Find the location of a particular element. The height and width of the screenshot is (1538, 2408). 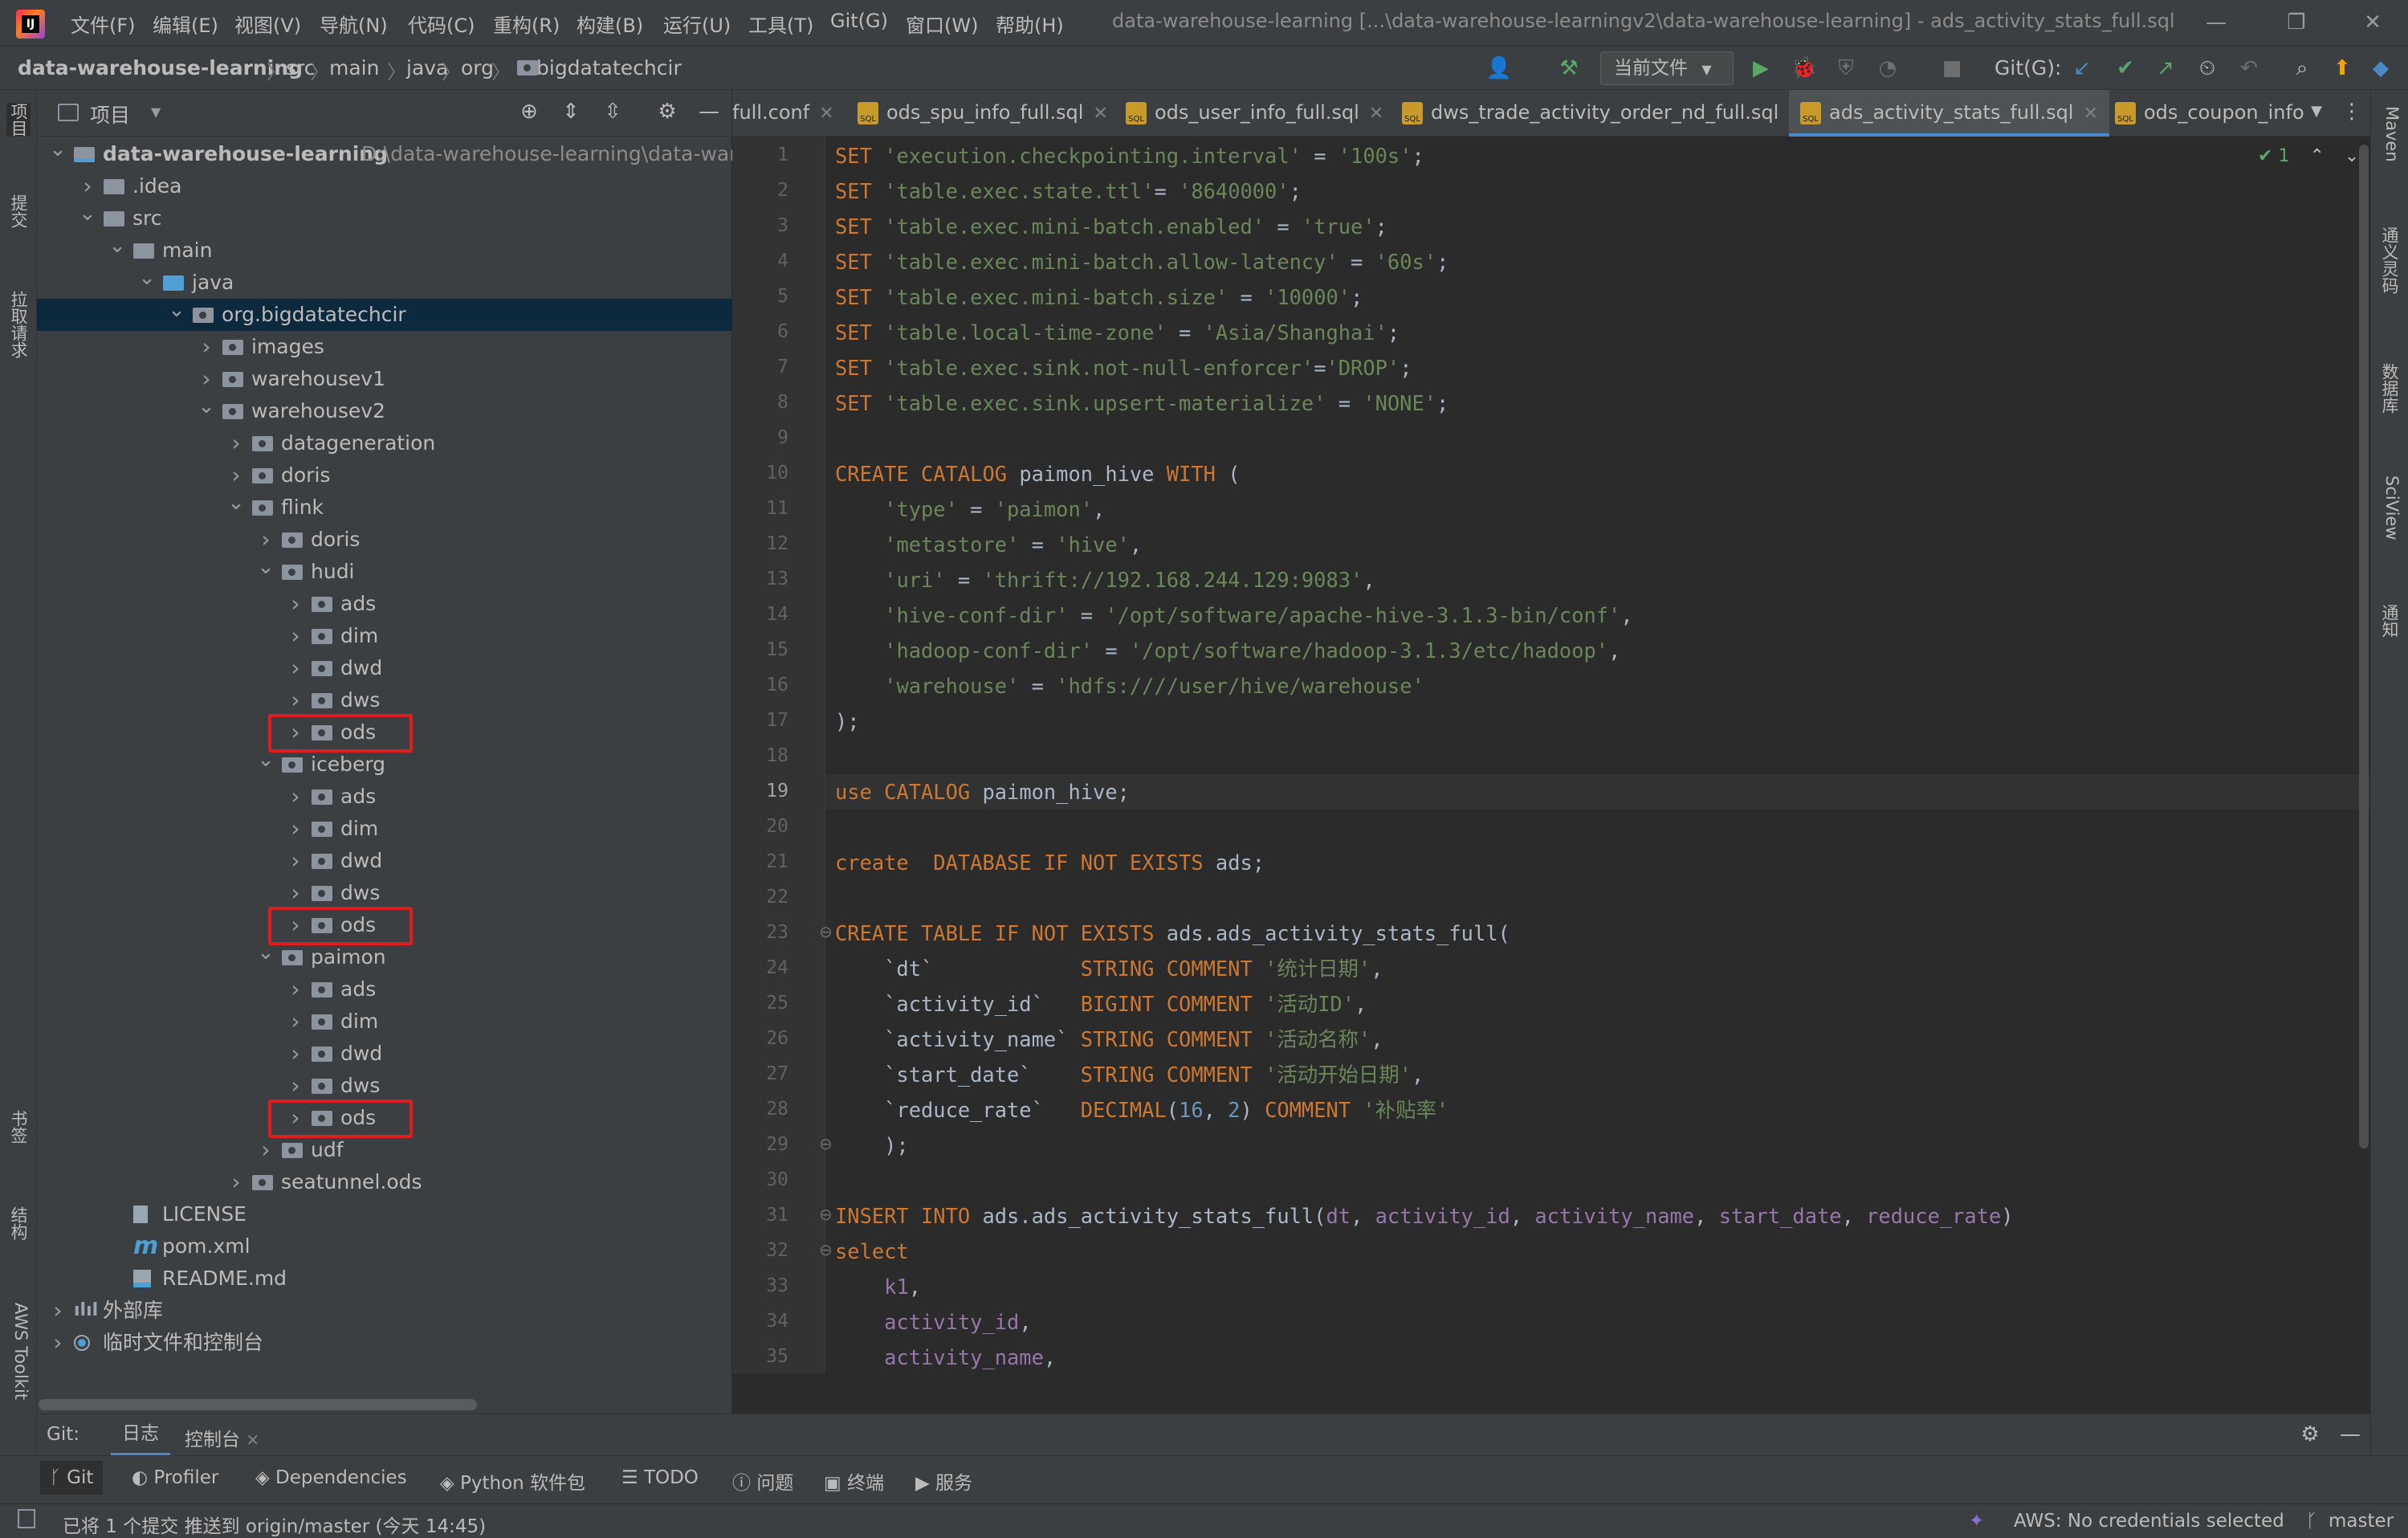

sciview-tool-tab: SciView is located at coordinates (2389, 508).